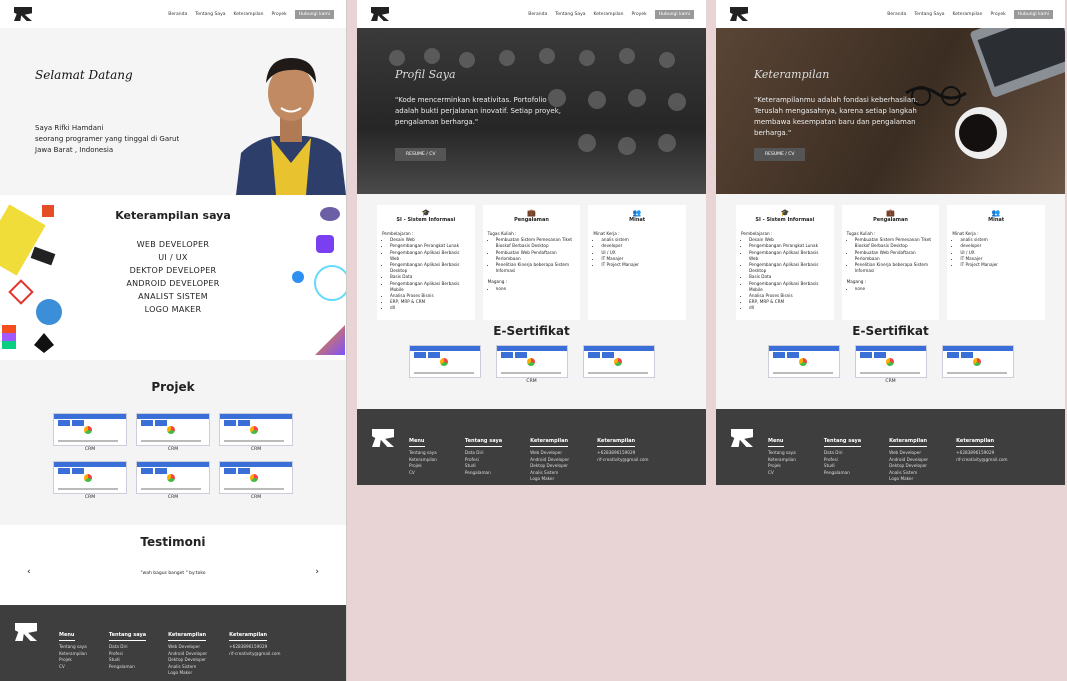 This screenshot has width=1067, height=681. I want to click on app-store-icon, so click(298, 277).